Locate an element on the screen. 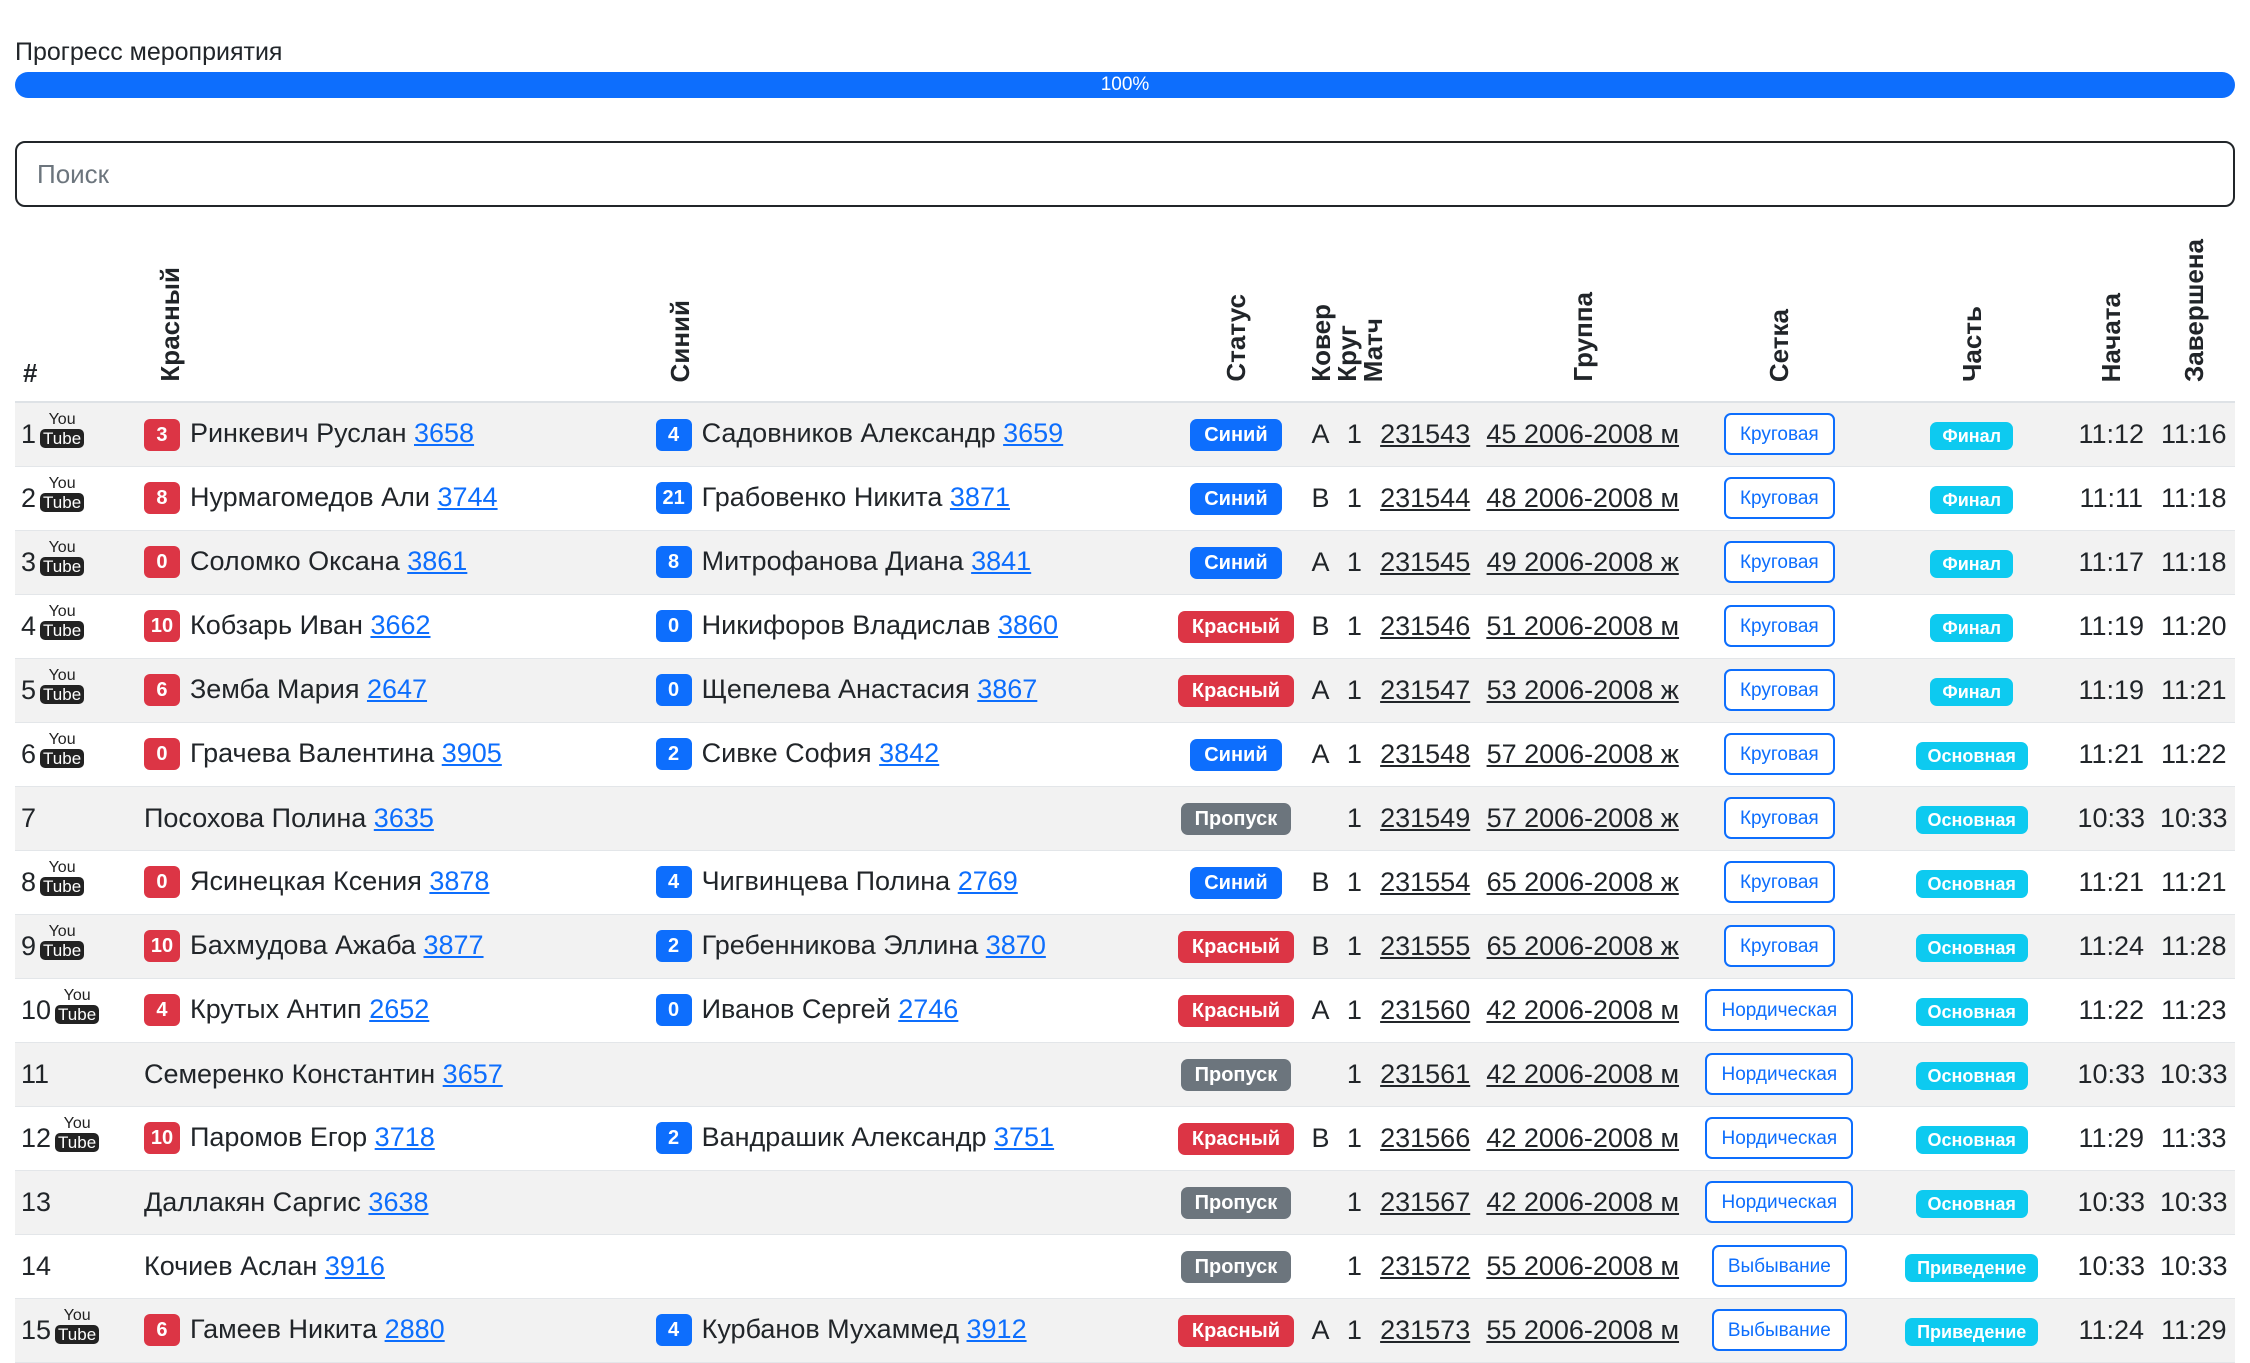 This screenshot has height=1363, width=2250. col-status: Статус is located at coordinates (1236, 308).